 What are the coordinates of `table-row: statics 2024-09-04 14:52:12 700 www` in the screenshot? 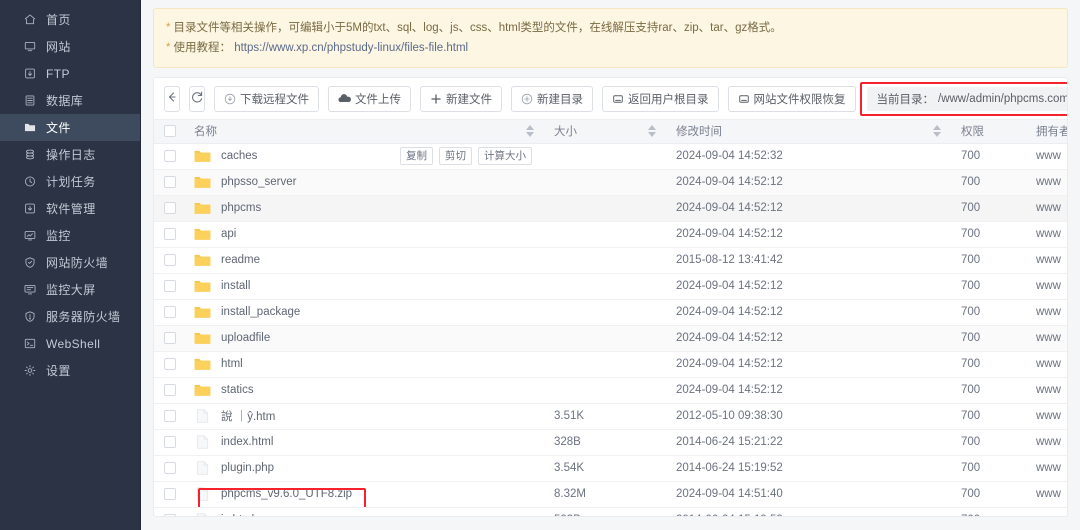 It's located at (610, 390).